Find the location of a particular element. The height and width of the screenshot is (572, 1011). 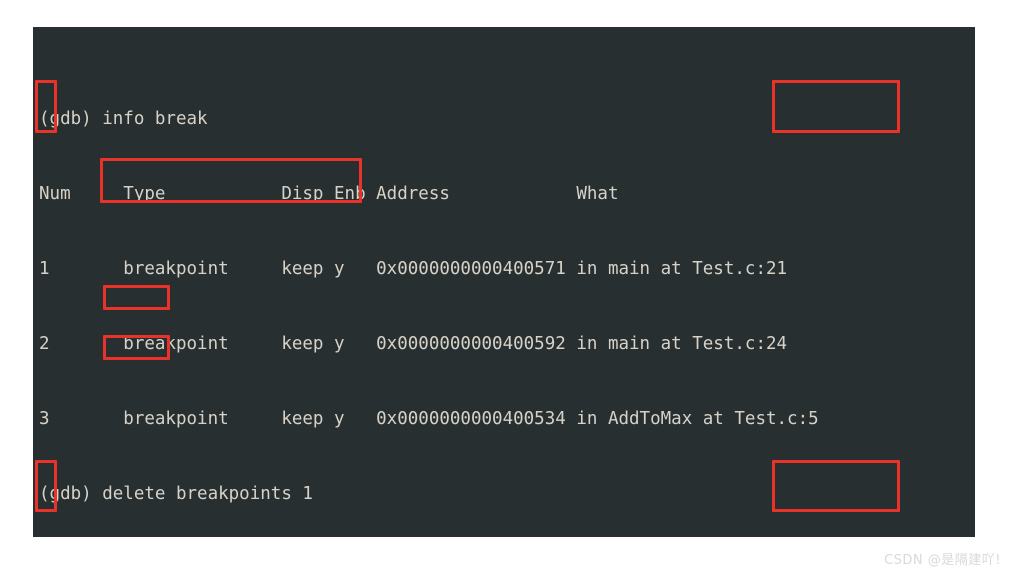

csdn-watermark: CSDN @是隔建吖! is located at coordinates (942, 560).